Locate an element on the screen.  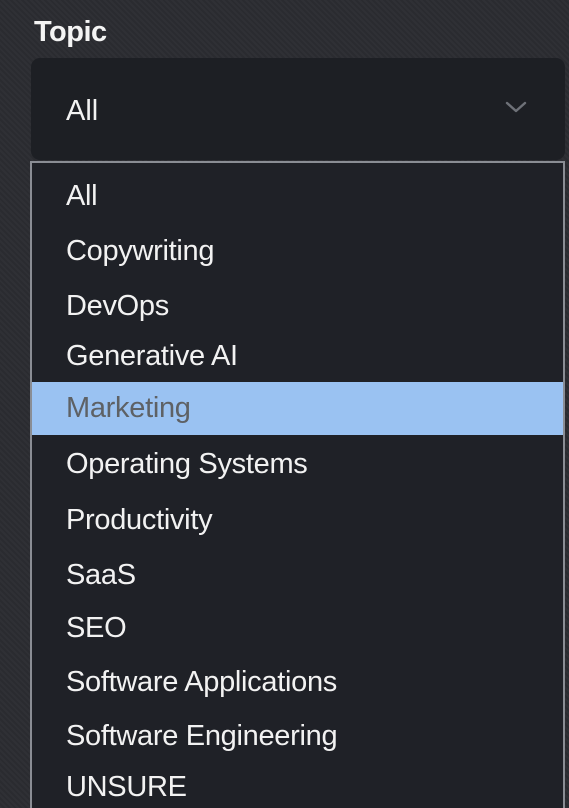
option-operating-systems: Operating Systems is located at coordinates (297, 464).